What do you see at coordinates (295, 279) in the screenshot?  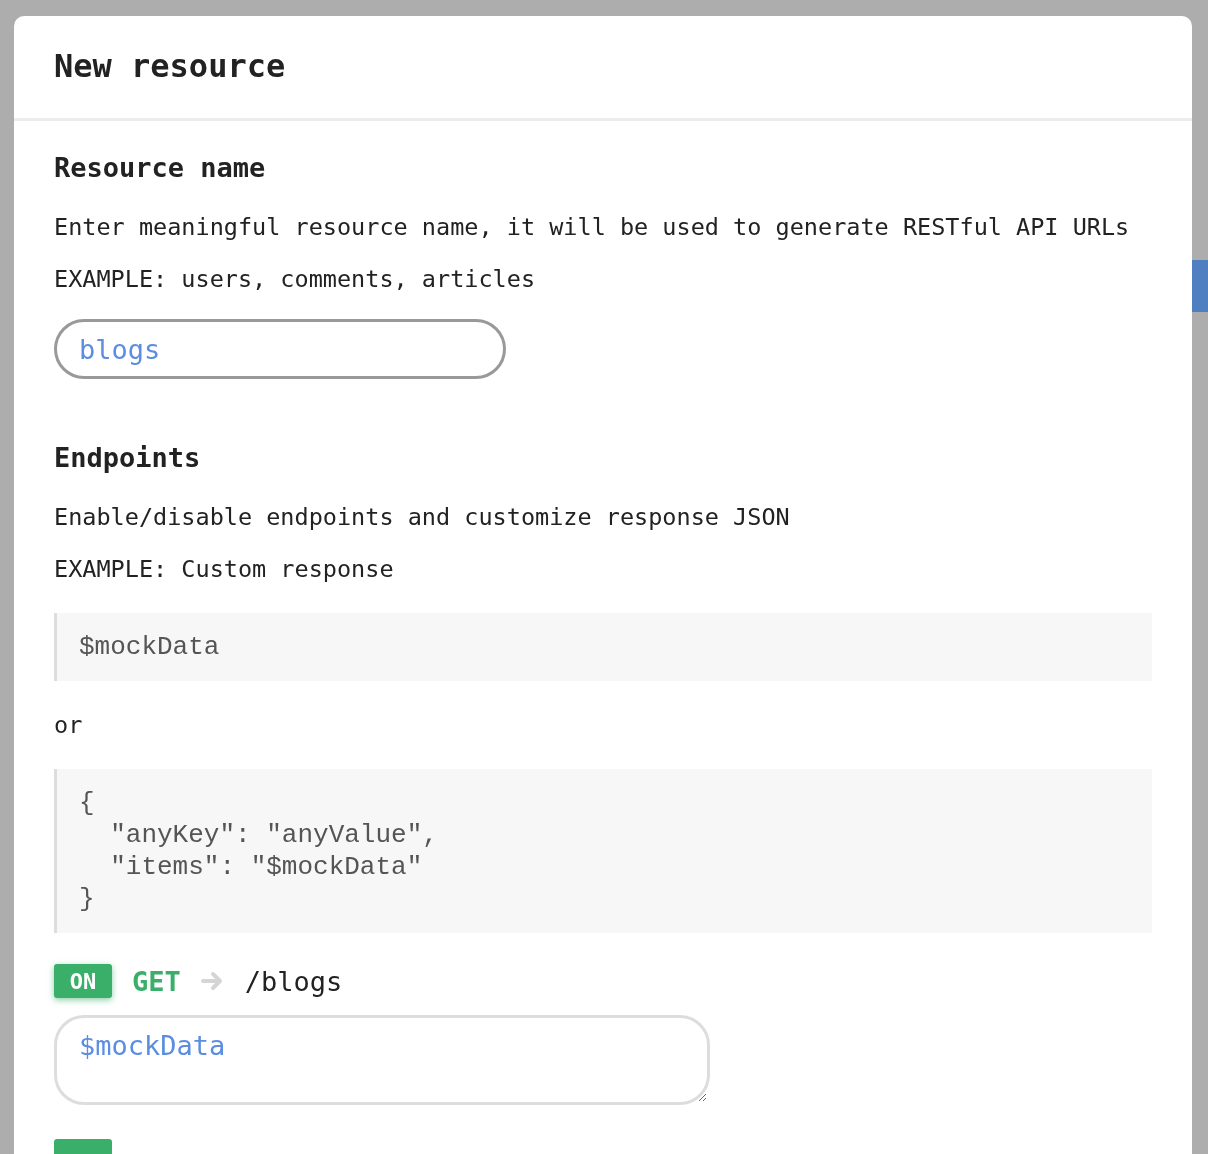 I see `example-text: EXAMPLE: users, comments, articles` at bounding box center [295, 279].